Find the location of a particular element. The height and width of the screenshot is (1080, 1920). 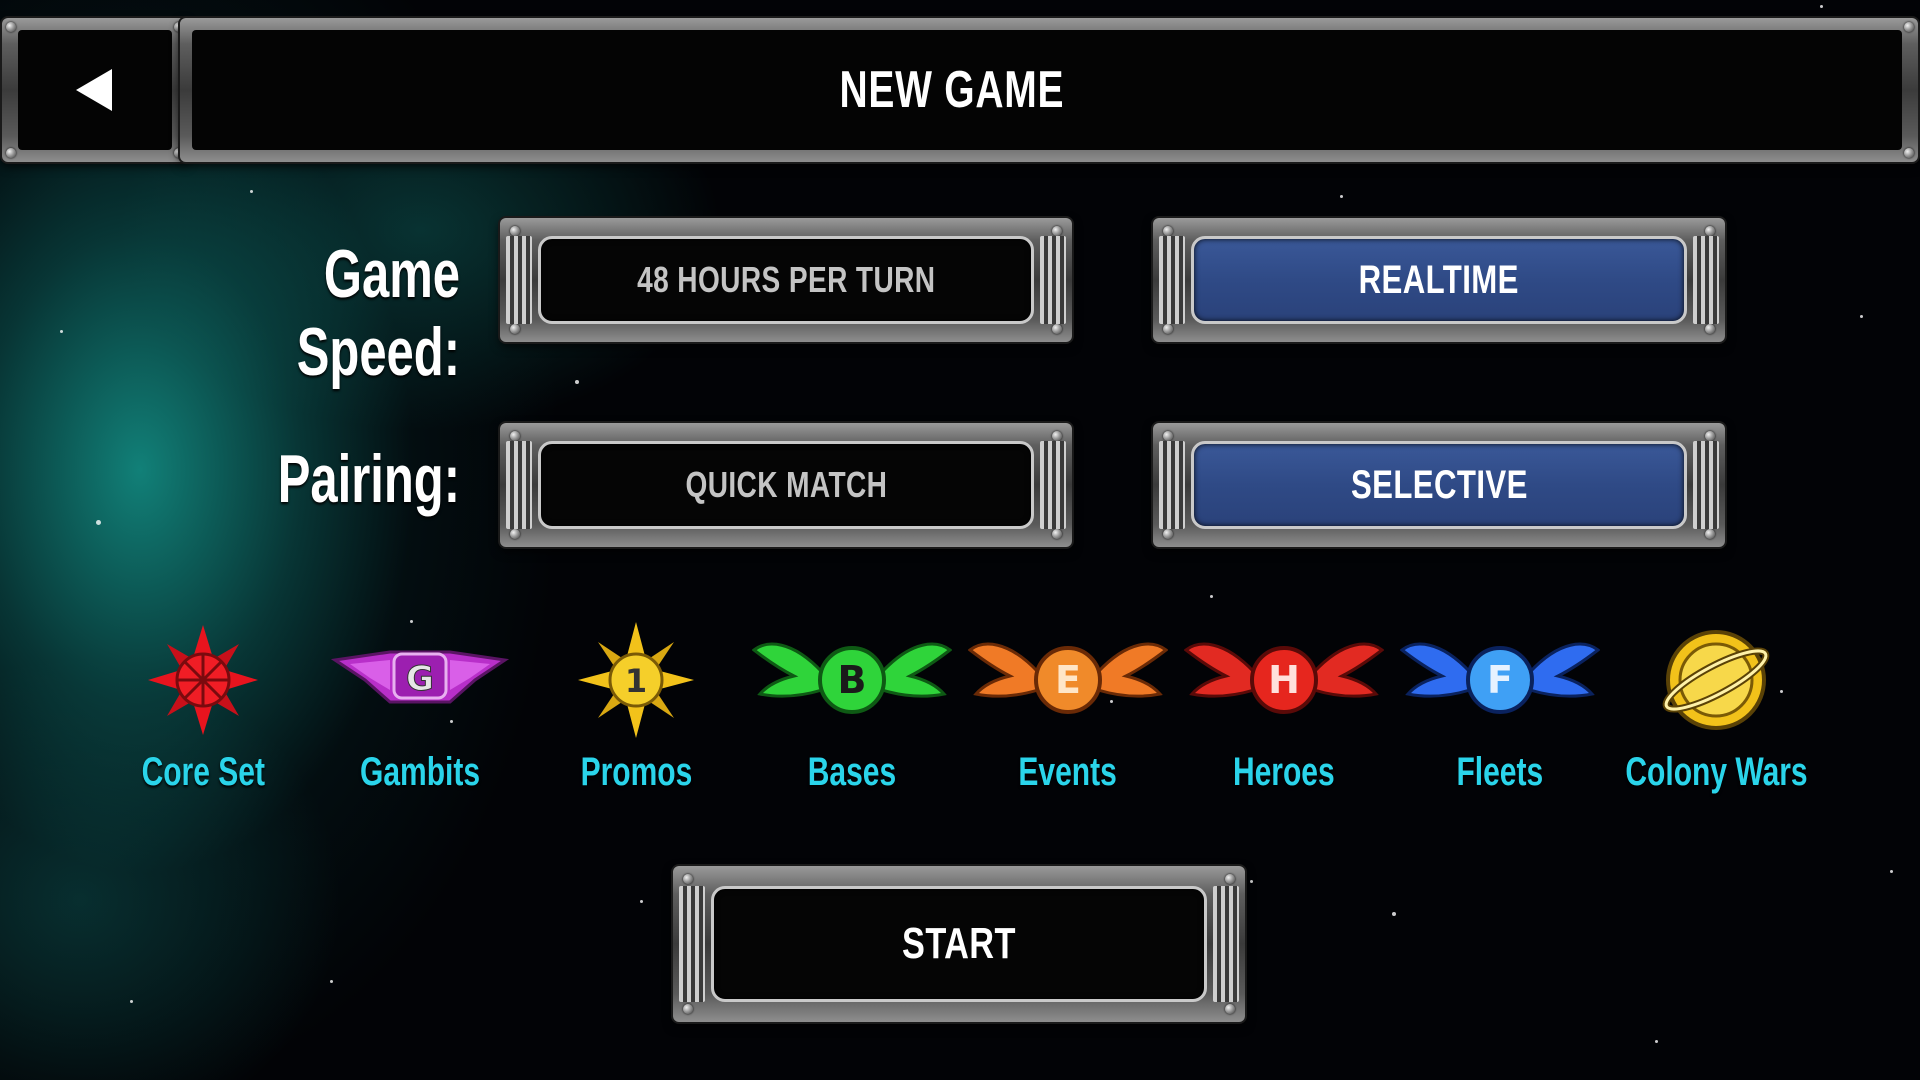

option-selective-label: SELECTIVE is located at coordinates (1439, 484).